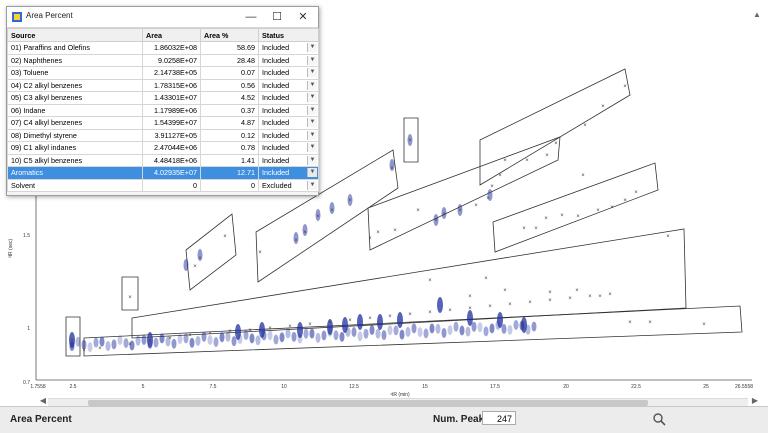  Describe the element at coordinates (757, 15) in the screenshot. I see `scroll-up-arrow-icon: ▲` at that location.